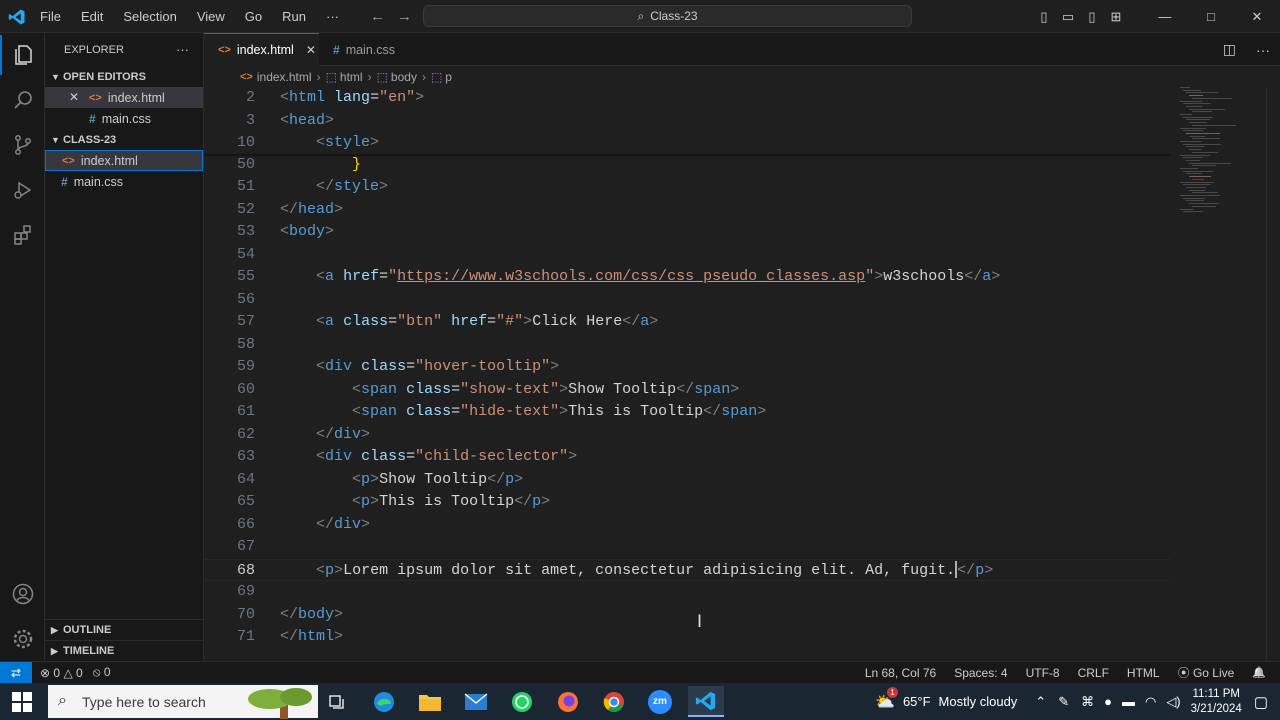 The image size is (1280, 720). Describe the element at coordinates (1206, 672) in the screenshot. I see `go-live-button: ⦿ Go Live` at that location.